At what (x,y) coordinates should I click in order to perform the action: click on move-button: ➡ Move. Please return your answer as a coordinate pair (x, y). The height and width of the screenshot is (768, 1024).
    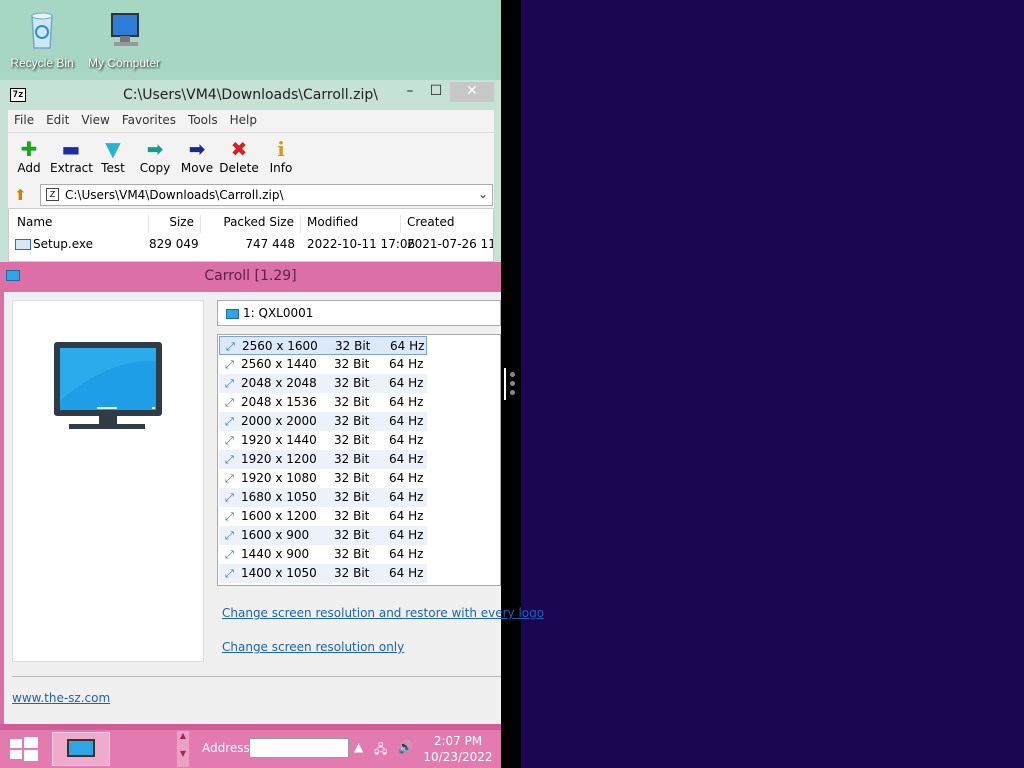
    Looking at the image, I should click on (197, 156).